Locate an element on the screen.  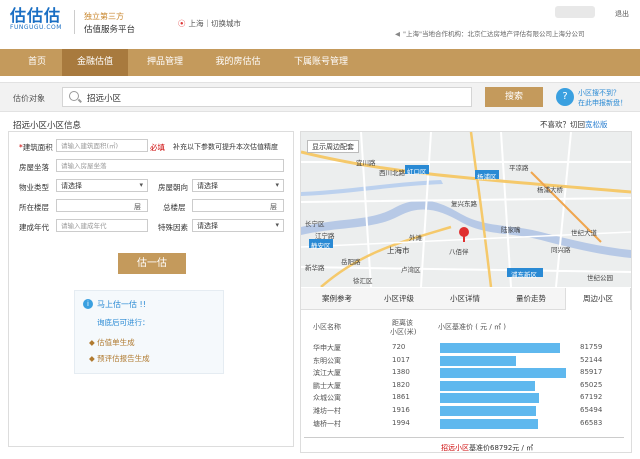
search-input: 招远小区 is located at coordinates (267, 97).